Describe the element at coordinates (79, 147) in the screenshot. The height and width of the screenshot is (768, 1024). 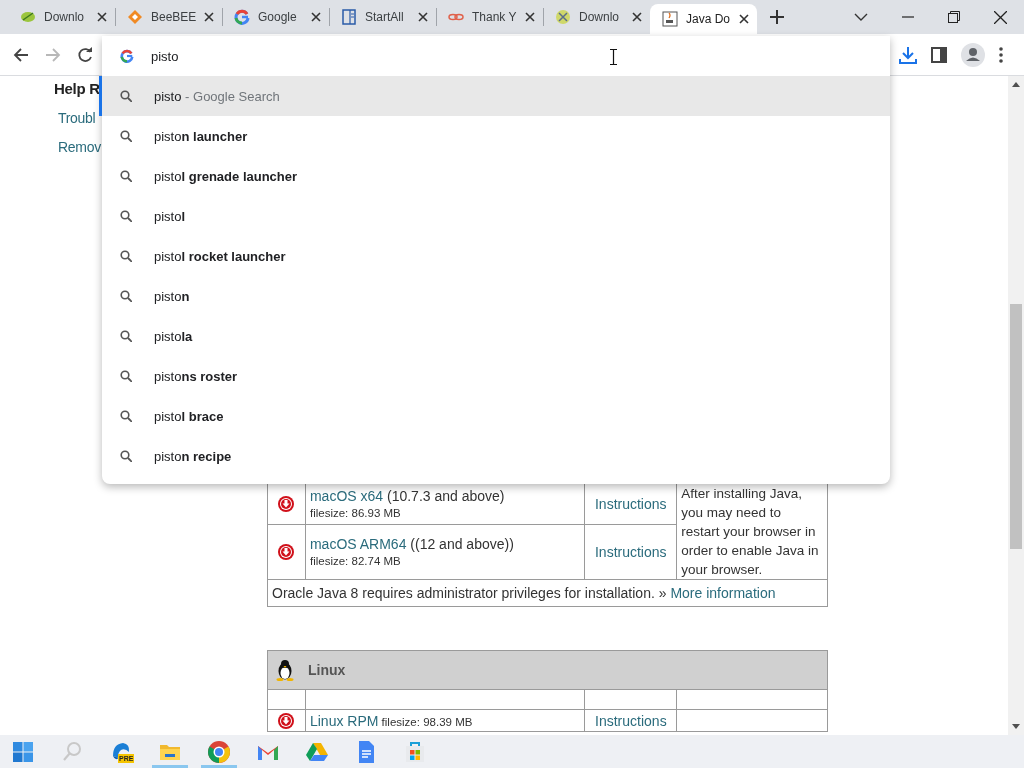
I see `help-link: Remov` at that location.